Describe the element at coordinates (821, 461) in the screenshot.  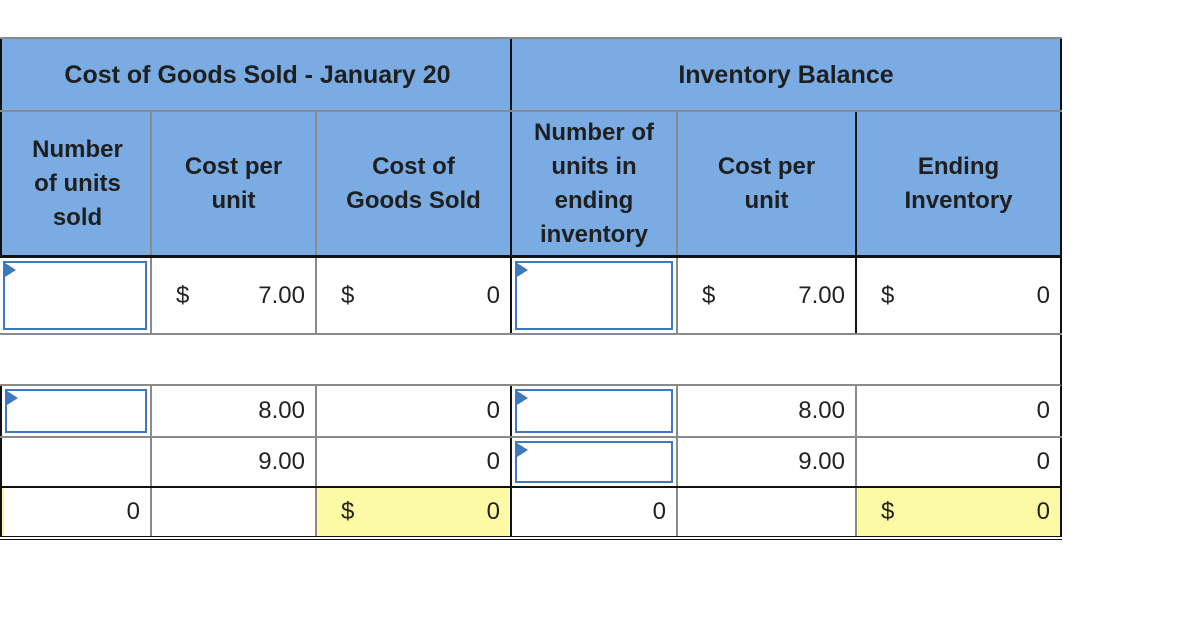
I see `inv-cost-per-unit-value: 9.00` at that location.